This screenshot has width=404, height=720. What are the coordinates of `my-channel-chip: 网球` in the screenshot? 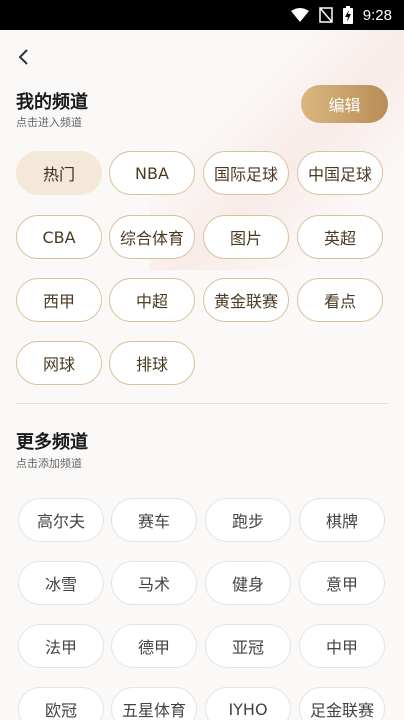 It's located at (59, 363).